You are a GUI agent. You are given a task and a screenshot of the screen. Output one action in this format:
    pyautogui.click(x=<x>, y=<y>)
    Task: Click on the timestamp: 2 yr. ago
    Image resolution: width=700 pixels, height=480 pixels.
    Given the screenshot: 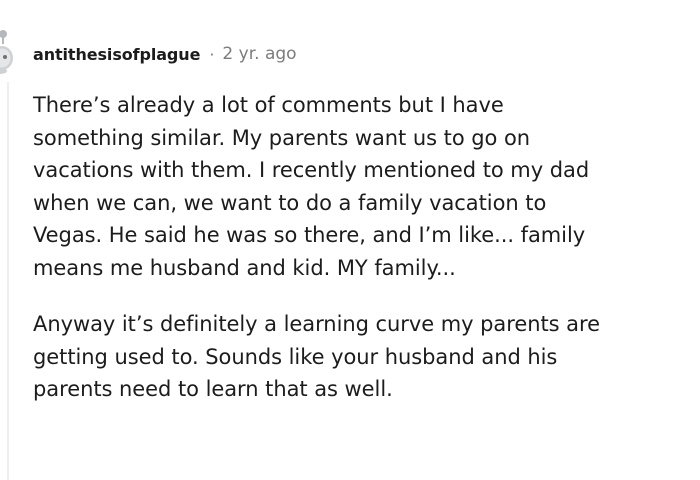 What is the action you would take?
    pyautogui.click(x=259, y=54)
    